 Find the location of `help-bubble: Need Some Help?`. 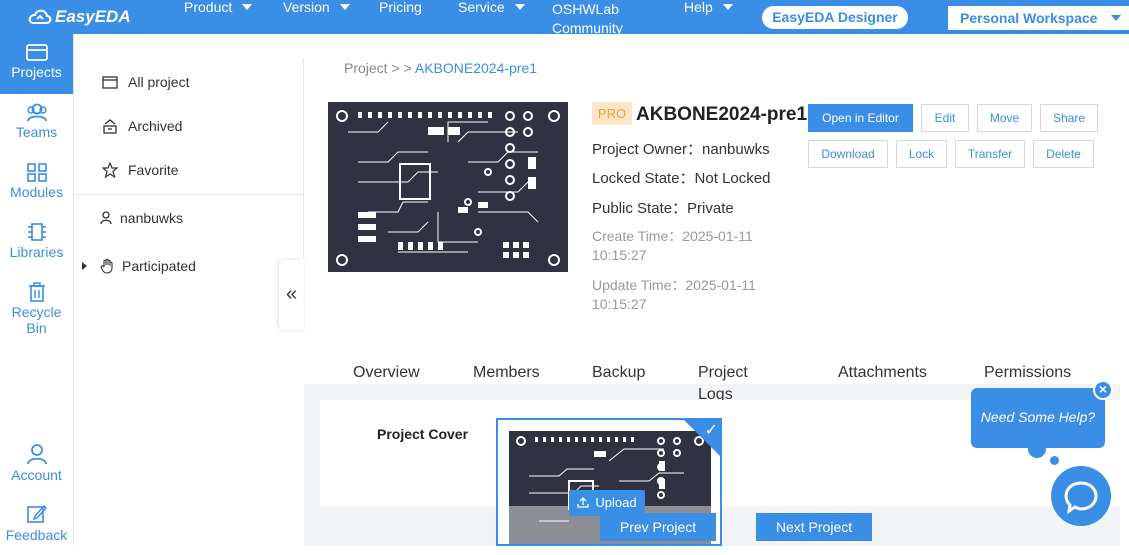

help-bubble: Need Some Help? is located at coordinates (1038, 418).